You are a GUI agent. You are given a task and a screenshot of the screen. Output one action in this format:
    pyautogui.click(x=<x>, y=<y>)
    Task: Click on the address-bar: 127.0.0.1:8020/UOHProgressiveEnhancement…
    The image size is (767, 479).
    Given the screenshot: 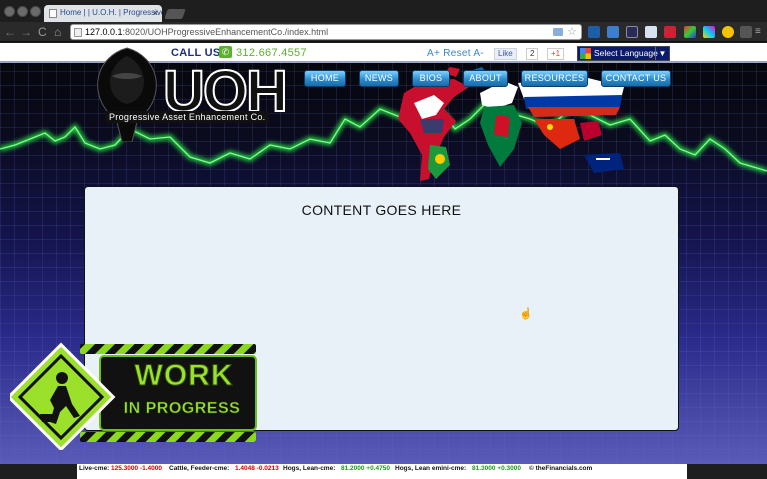 What is the action you would take?
    pyautogui.click(x=326, y=32)
    